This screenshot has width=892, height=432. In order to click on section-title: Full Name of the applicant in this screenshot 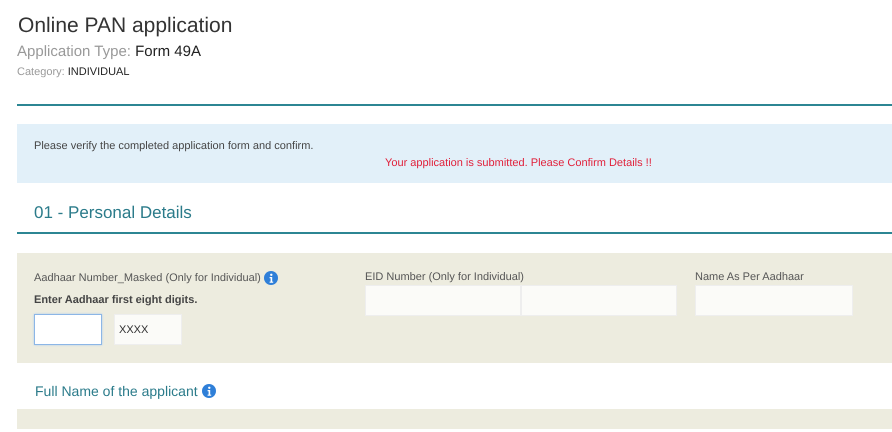, I will do `click(116, 391)`.